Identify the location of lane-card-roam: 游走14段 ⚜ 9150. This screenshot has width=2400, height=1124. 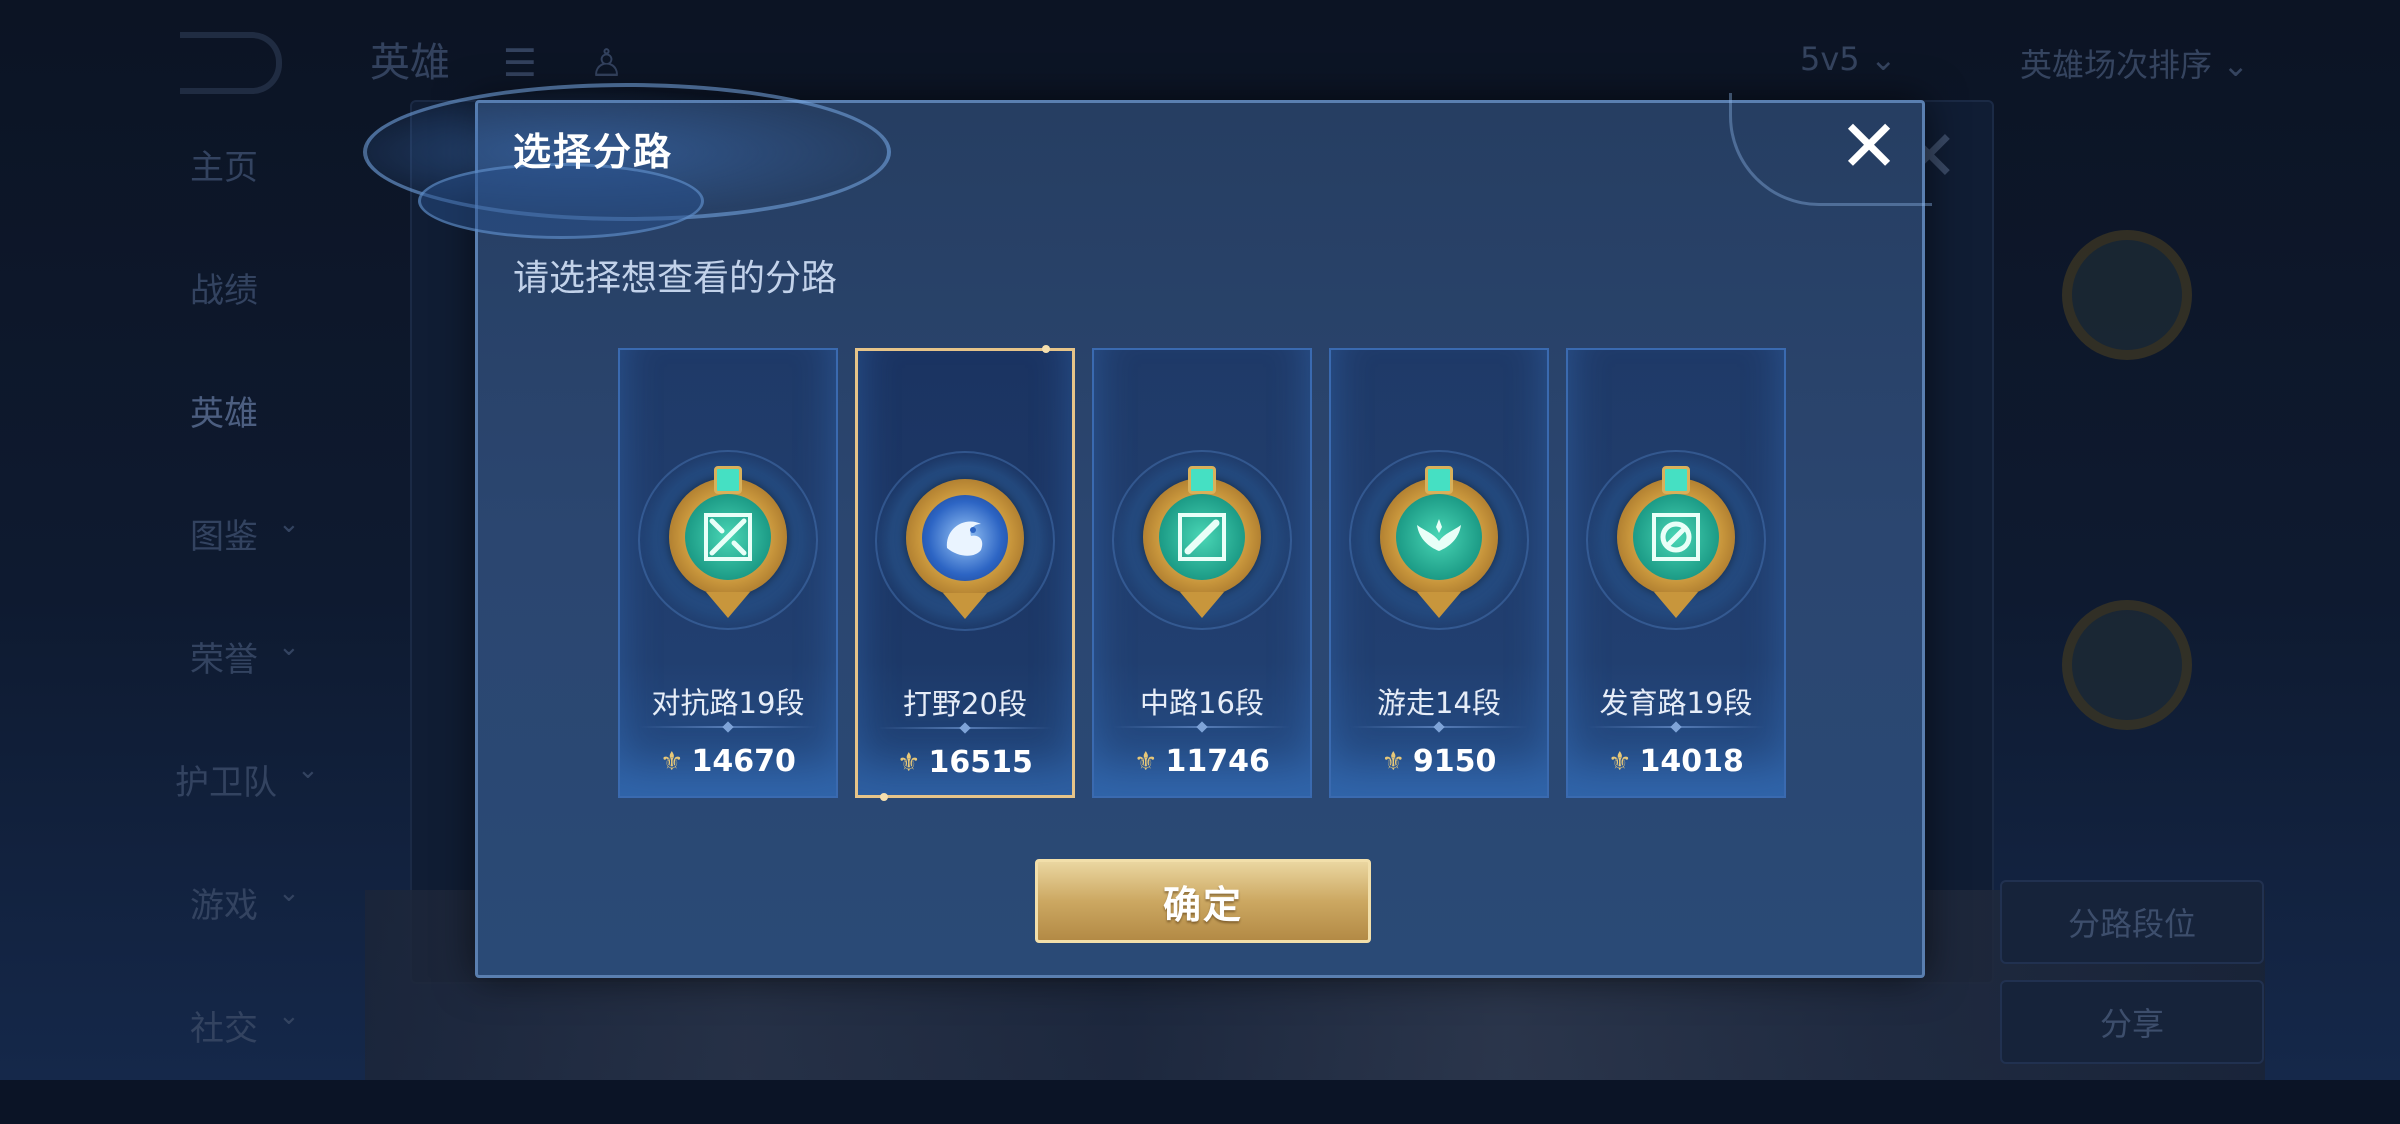
(1439, 573).